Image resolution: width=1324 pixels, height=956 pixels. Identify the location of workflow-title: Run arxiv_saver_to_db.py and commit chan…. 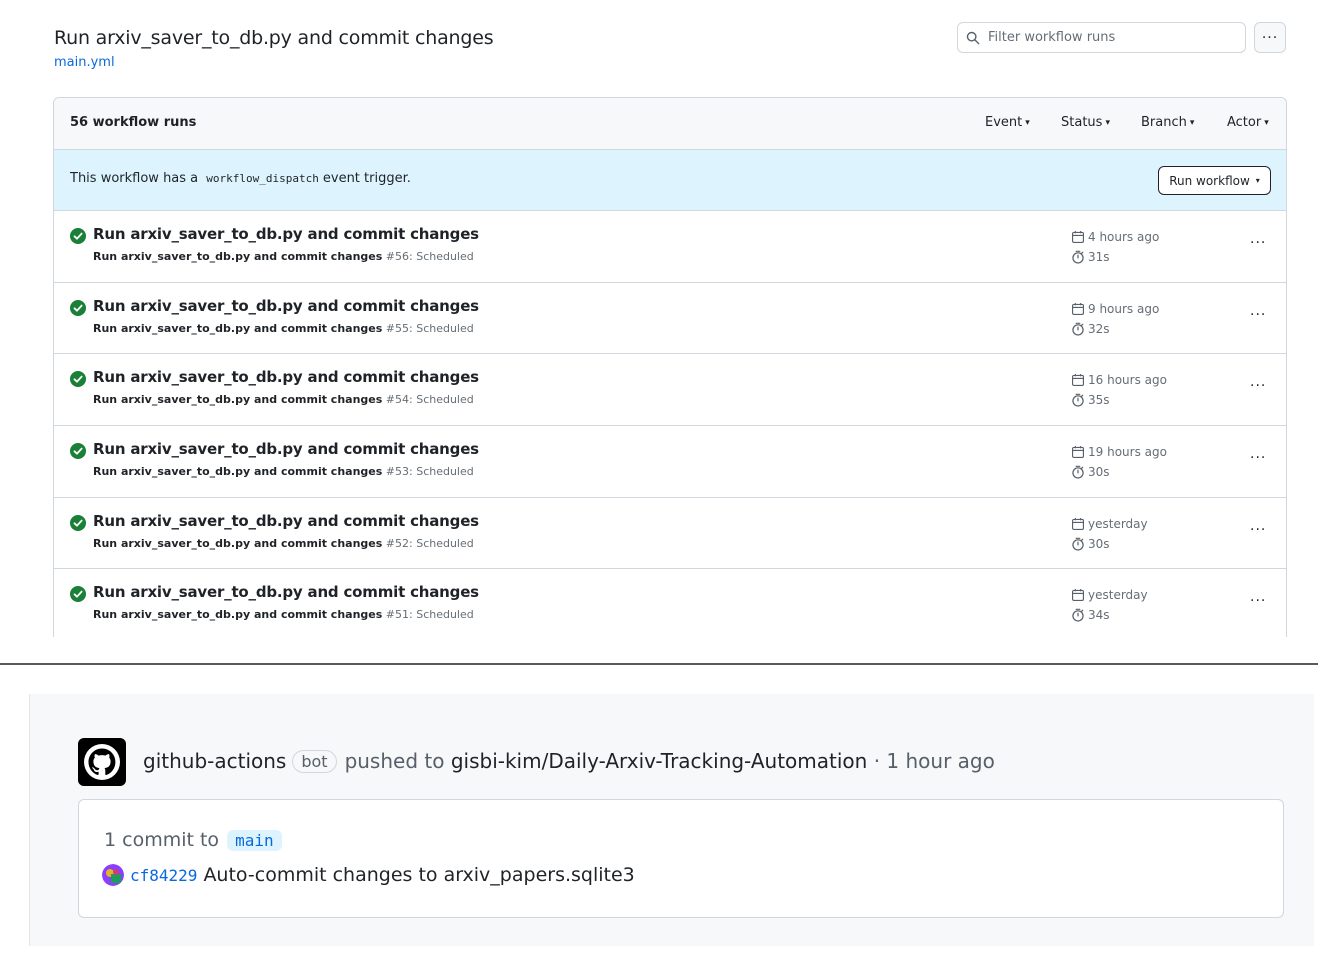
(274, 38).